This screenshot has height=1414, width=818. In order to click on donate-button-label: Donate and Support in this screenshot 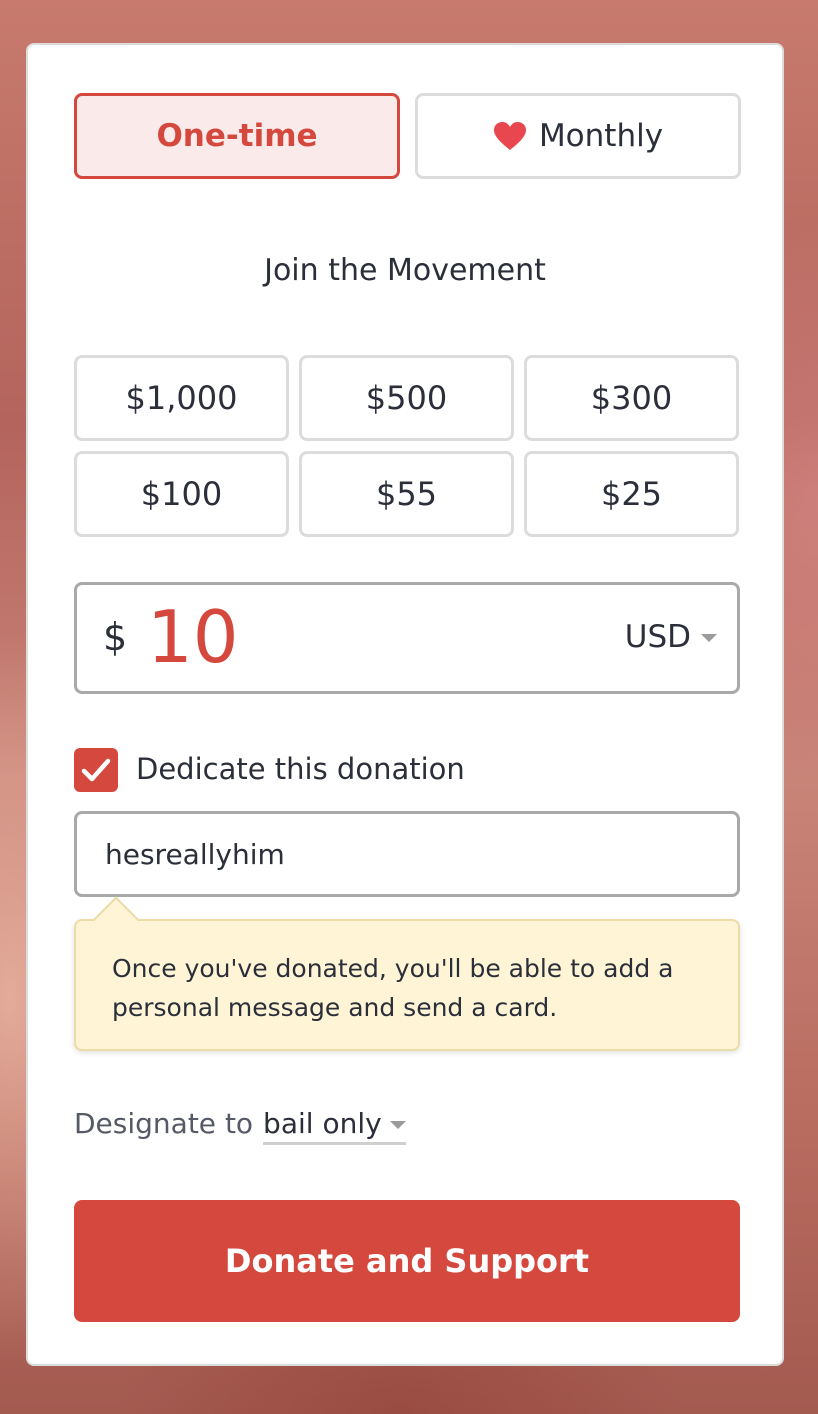, I will do `click(407, 1261)`.